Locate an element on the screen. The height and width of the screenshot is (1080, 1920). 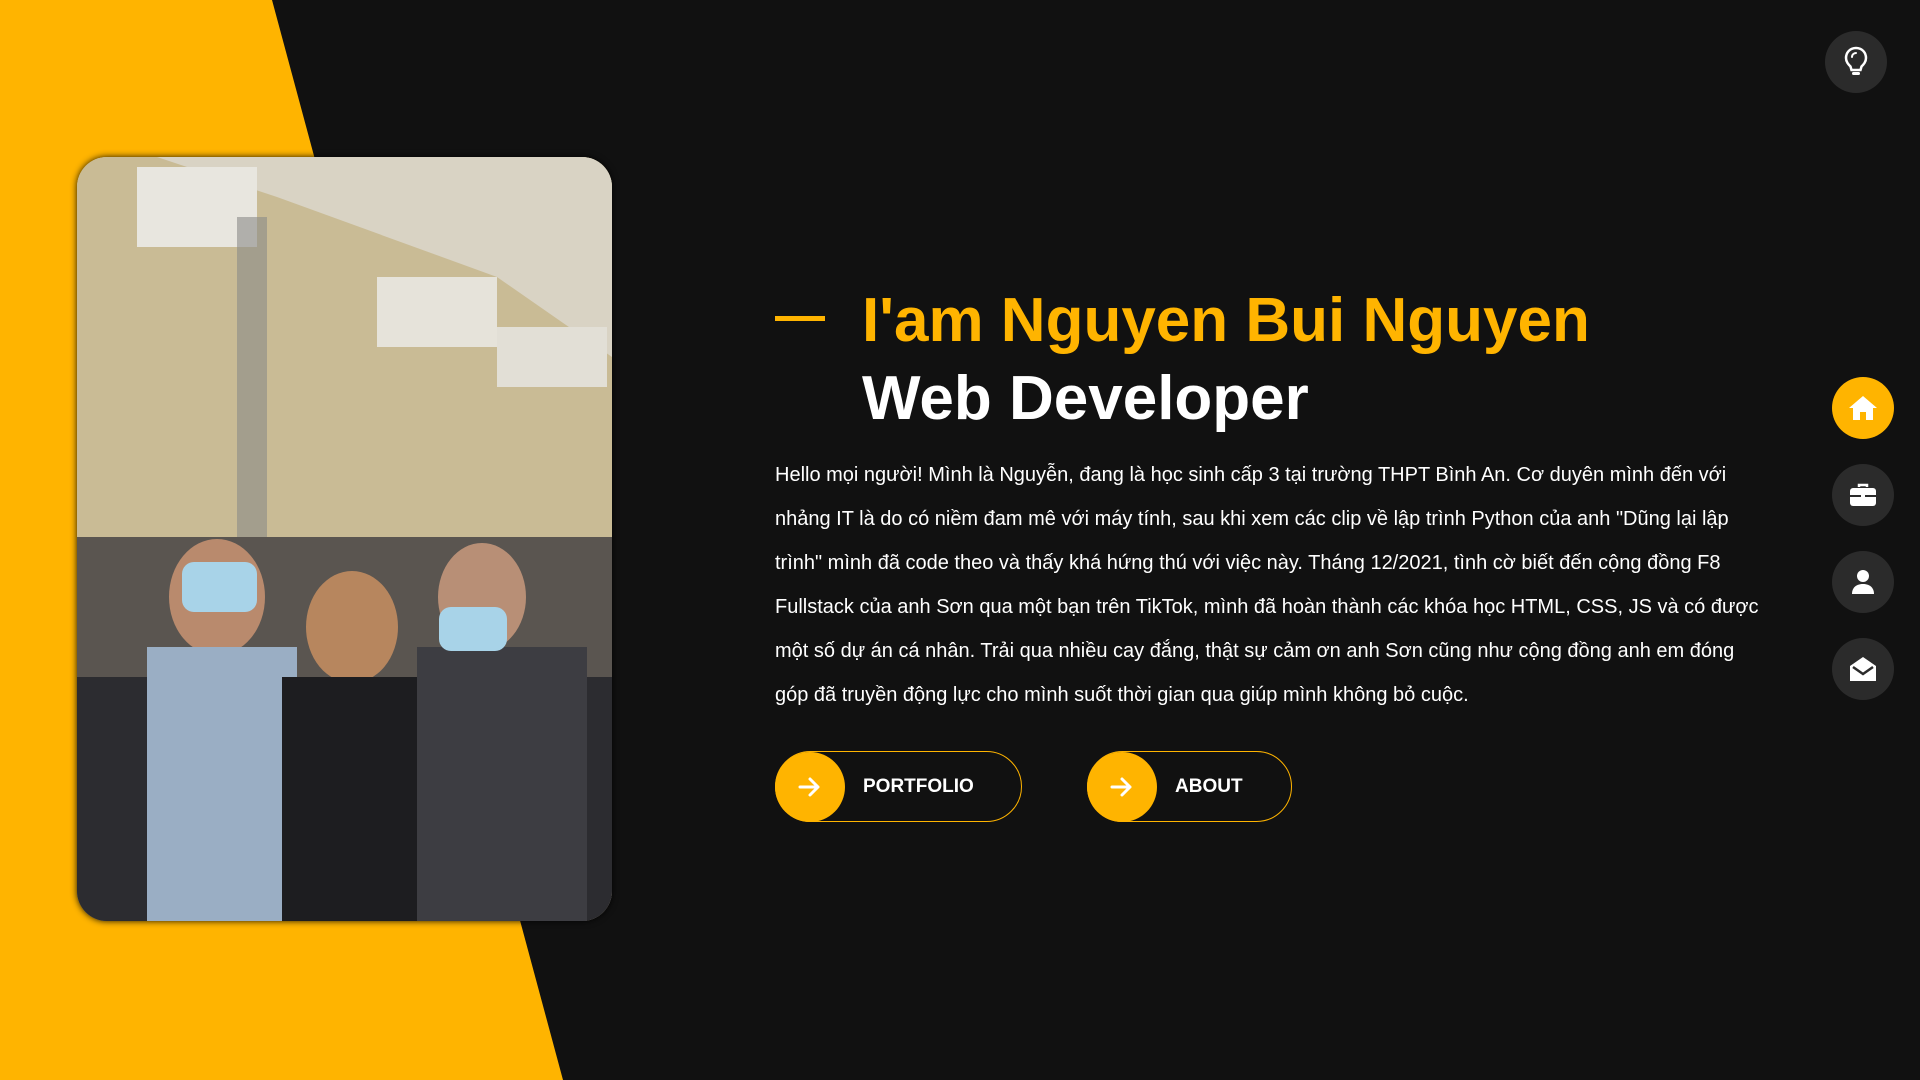
hero-name: I'am Nguyen Bui Nguyen is located at coordinates (1226, 320).